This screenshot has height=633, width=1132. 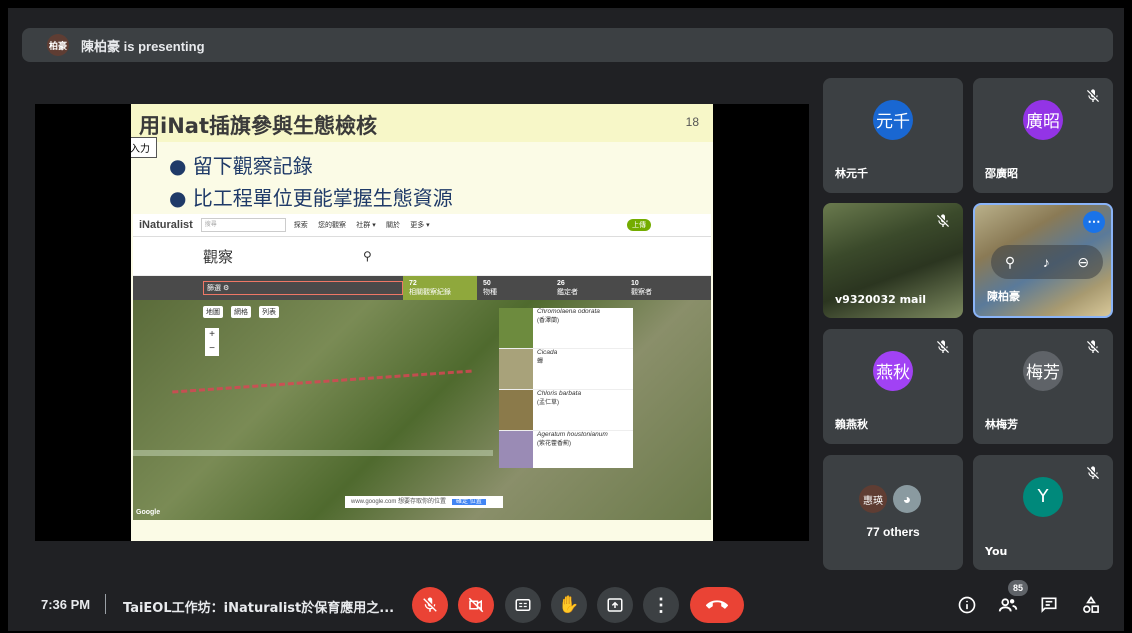 What do you see at coordinates (332, 225) in the screenshot?
I see `inat-nav-item: 您的觀察` at bounding box center [332, 225].